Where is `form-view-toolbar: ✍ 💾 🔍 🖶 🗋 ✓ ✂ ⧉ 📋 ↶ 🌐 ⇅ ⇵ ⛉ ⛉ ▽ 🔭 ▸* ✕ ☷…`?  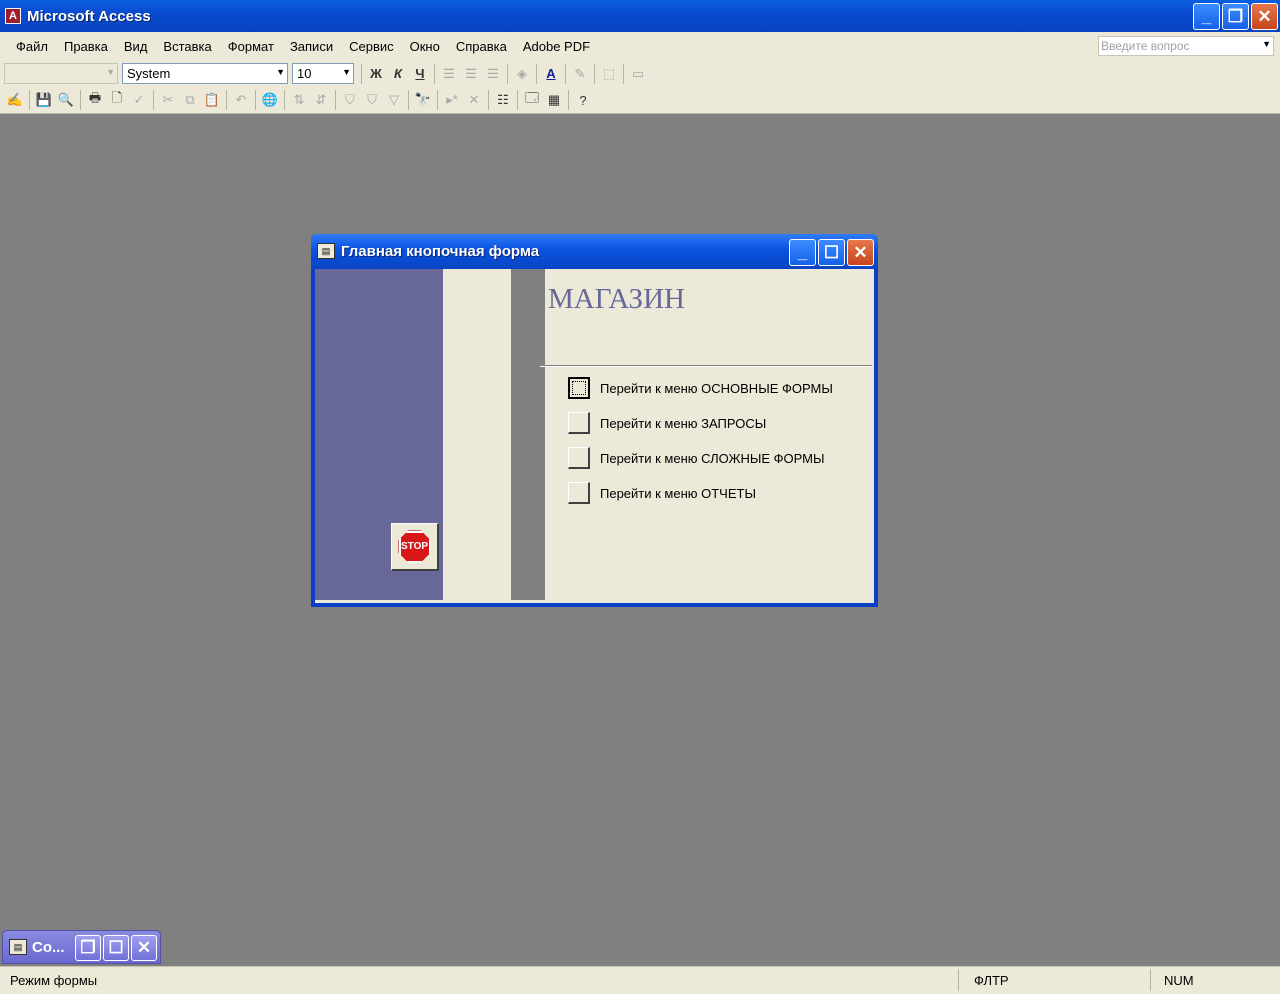 form-view-toolbar: ✍ 💾 🔍 🖶 🗋 ✓ ✂ ⧉ 📋 ↶ 🌐 ⇅ ⇵ ⛉ ⛉ ▽ 🔭 ▸* ✕ ☷… is located at coordinates (640, 100).